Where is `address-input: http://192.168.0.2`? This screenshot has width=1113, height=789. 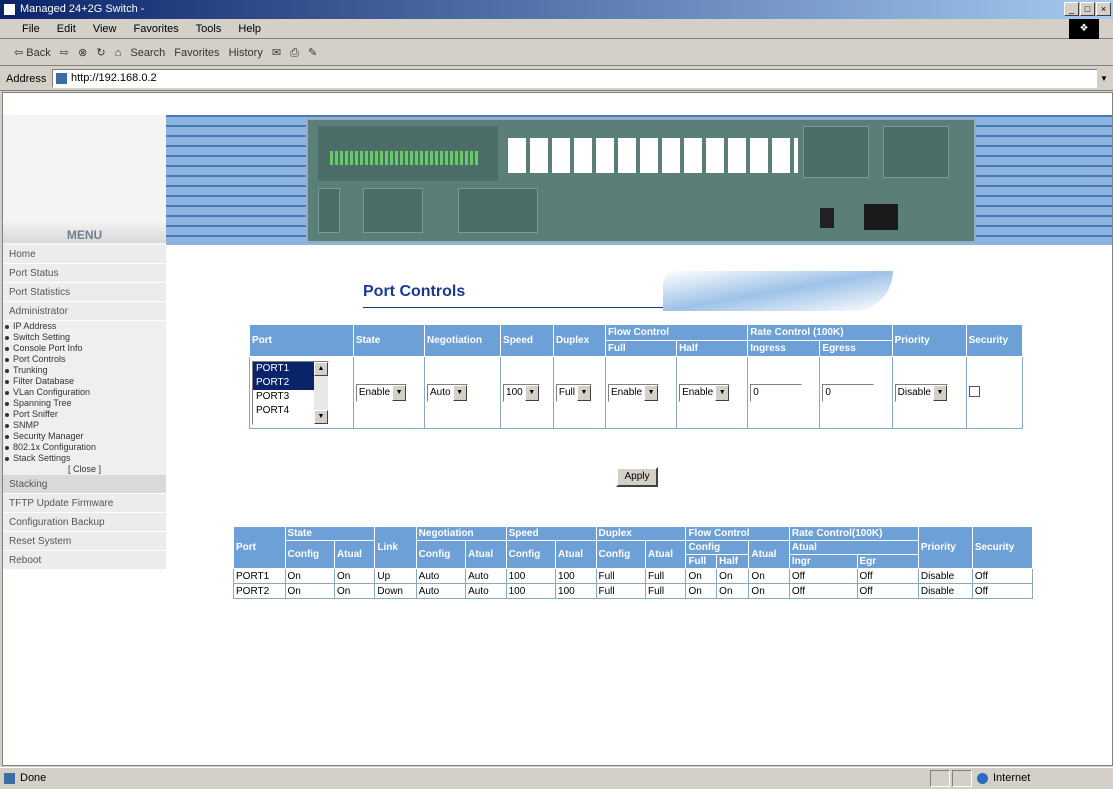 address-input: http://192.168.0.2 is located at coordinates (577, 78).